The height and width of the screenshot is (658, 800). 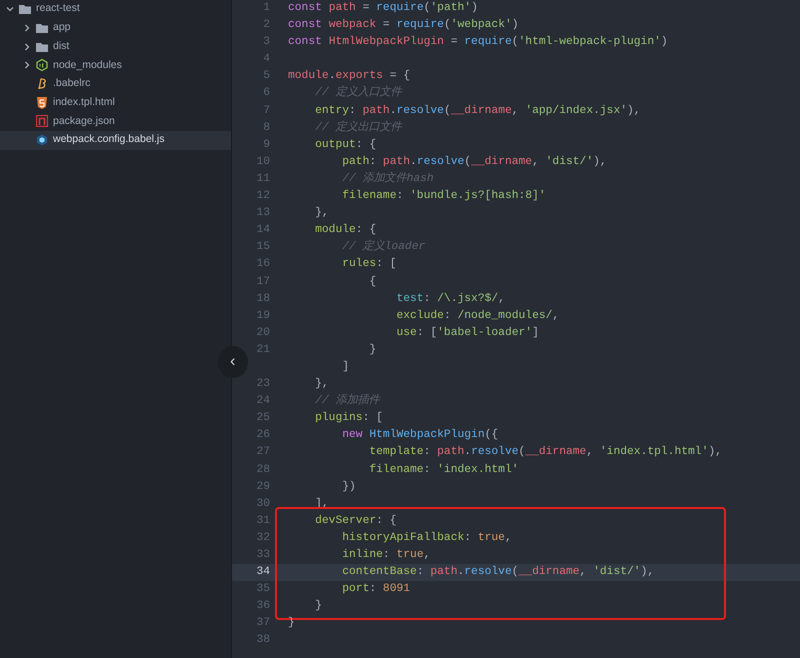 What do you see at coordinates (266, 76) in the screenshot?
I see `line-number: 5` at bounding box center [266, 76].